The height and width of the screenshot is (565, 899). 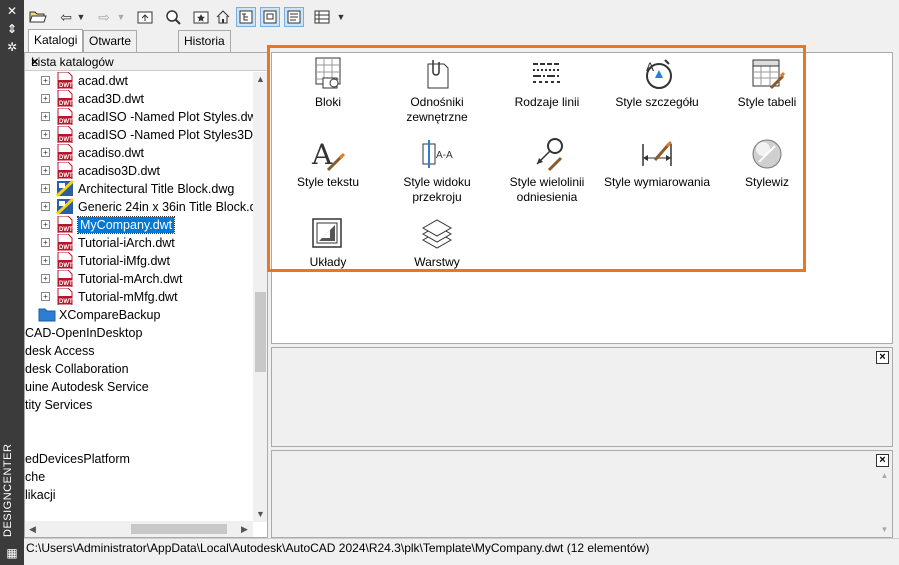 I want to click on home-icon, so click(x=223, y=17).